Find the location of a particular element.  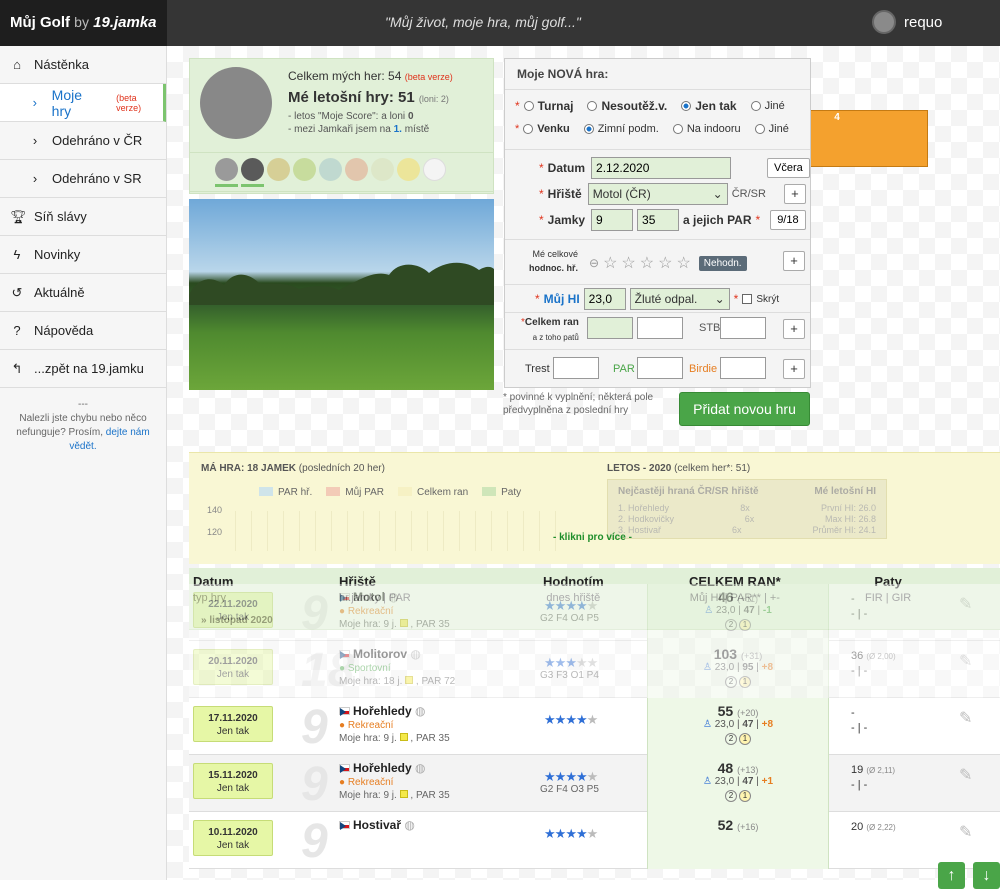

holes-input is located at coordinates (612, 220).